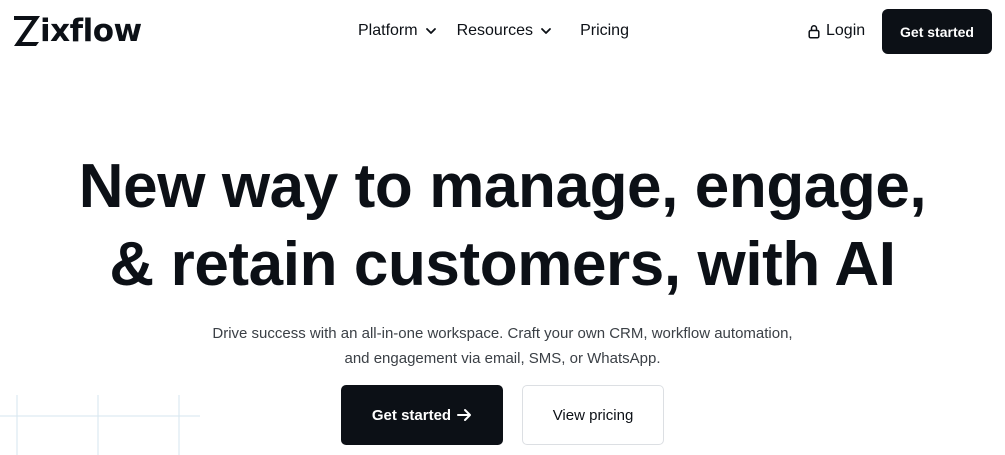  I want to click on hero-get-started-button: Get started, so click(422, 415).